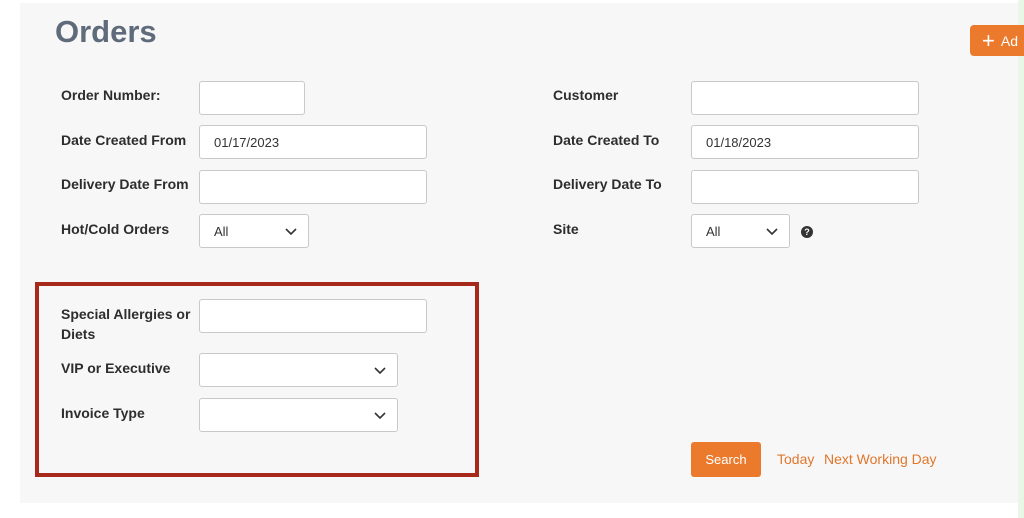 This screenshot has width=1024, height=518. What do you see at coordinates (740, 231) in the screenshot?
I see `site-select: All` at bounding box center [740, 231].